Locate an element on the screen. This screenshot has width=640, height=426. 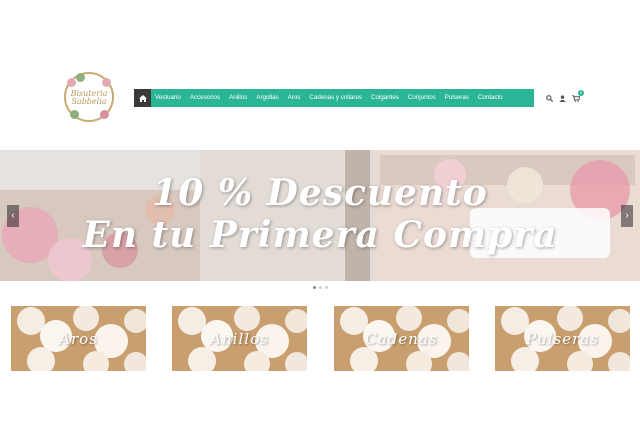
category-tile-aros: Aros is located at coordinates (78, 338).